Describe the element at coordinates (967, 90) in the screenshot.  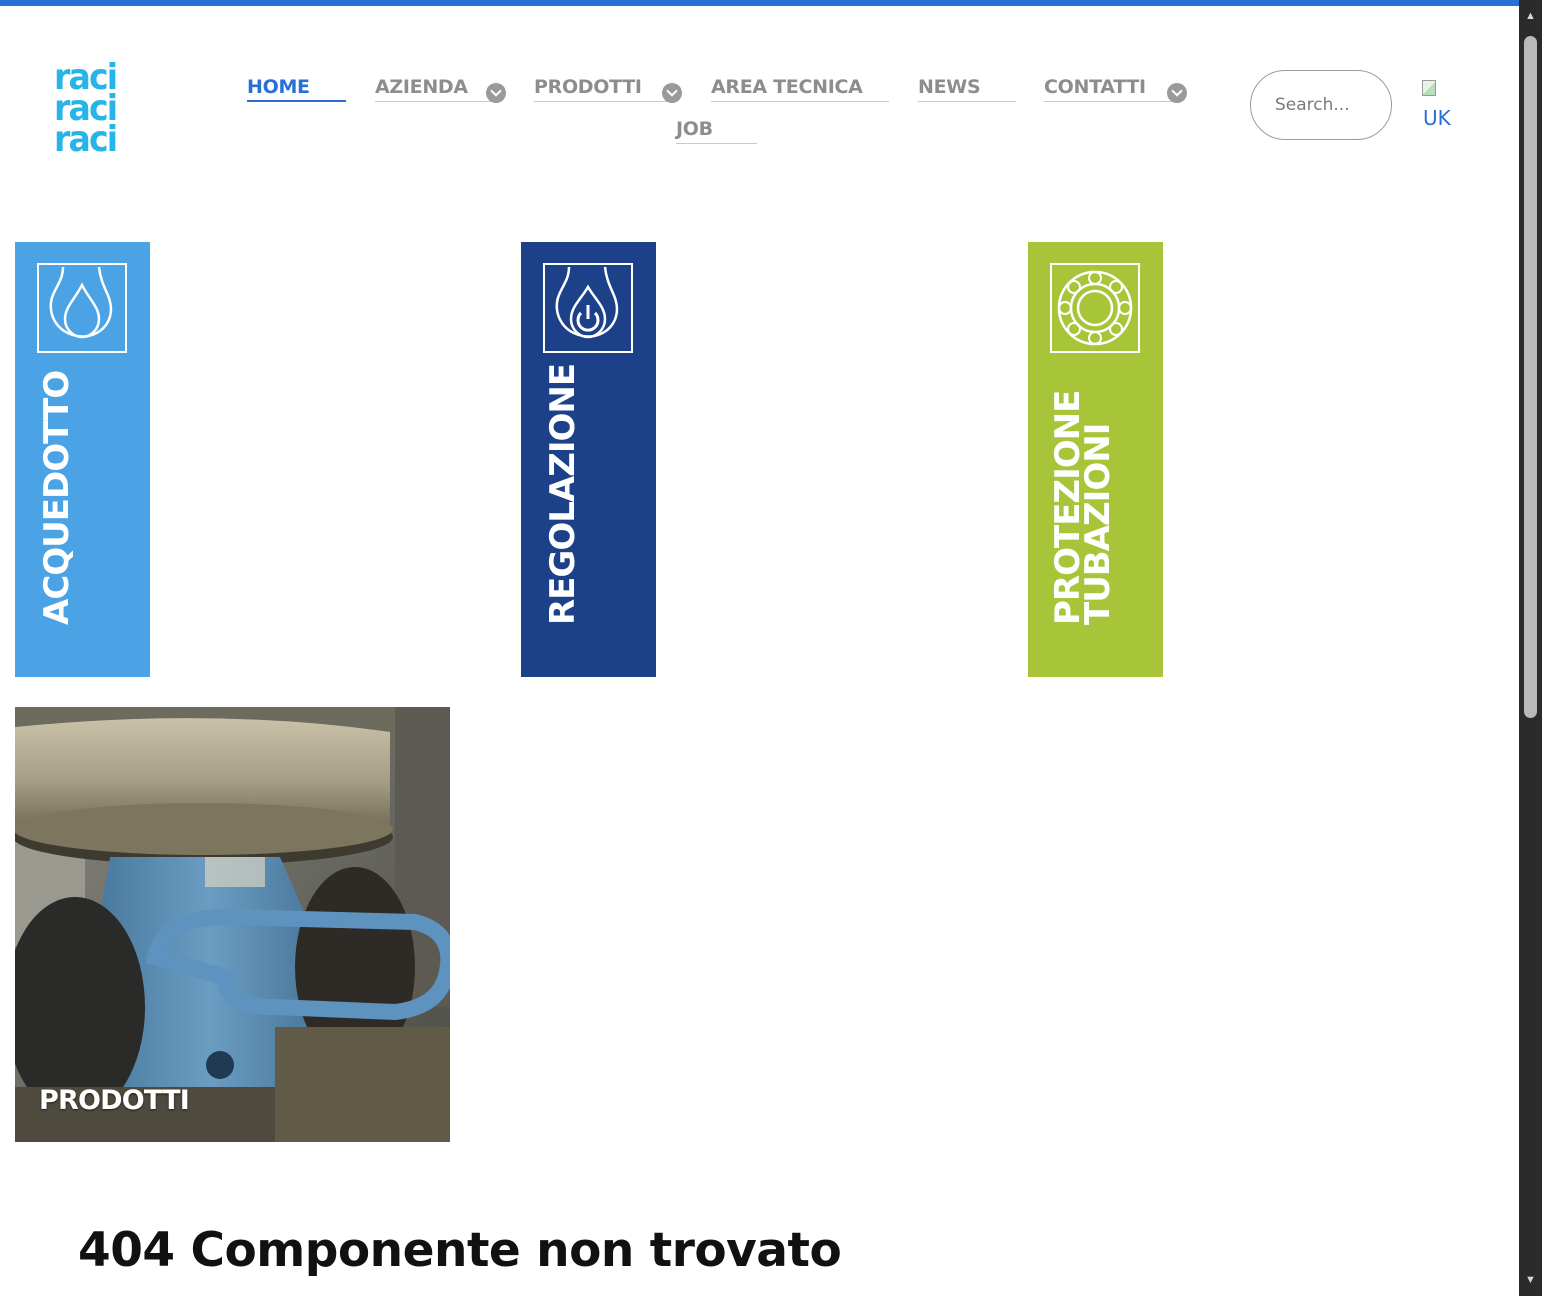
I see `nav-news: NEWS` at that location.